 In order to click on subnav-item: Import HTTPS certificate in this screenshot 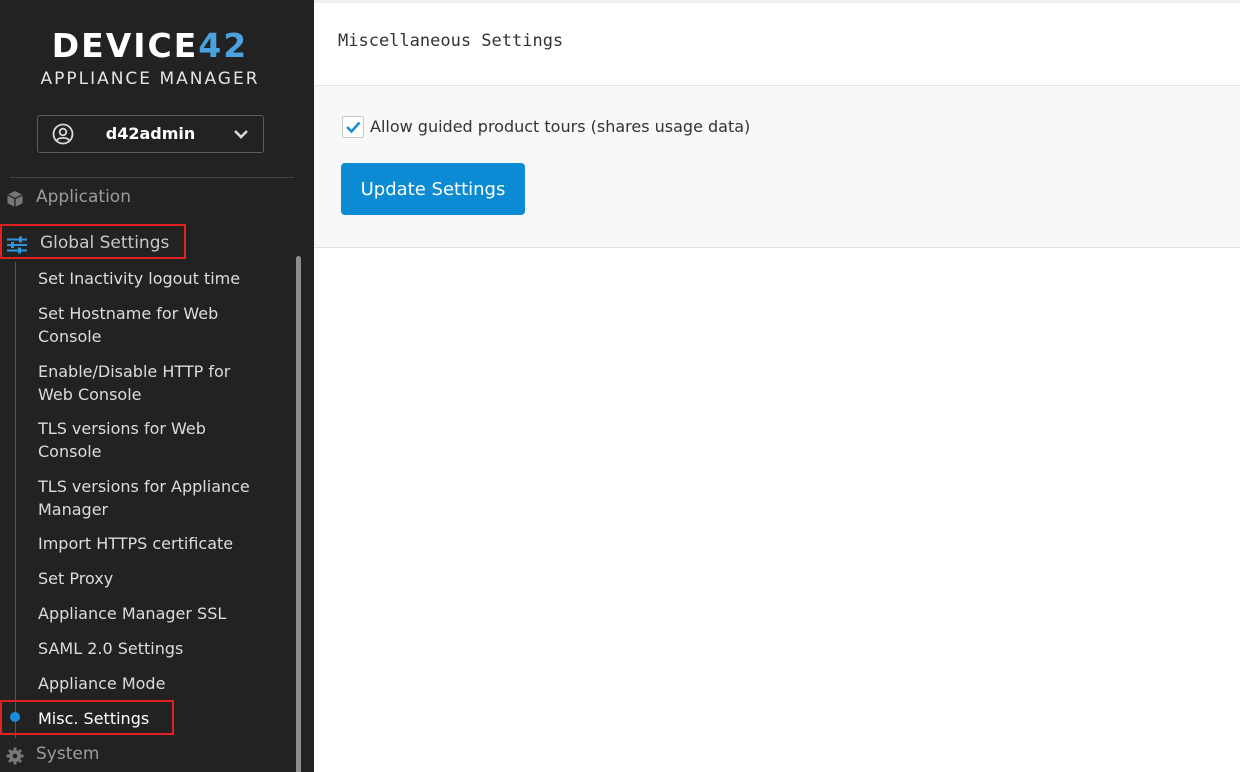, I will do `click(148, 543)`.